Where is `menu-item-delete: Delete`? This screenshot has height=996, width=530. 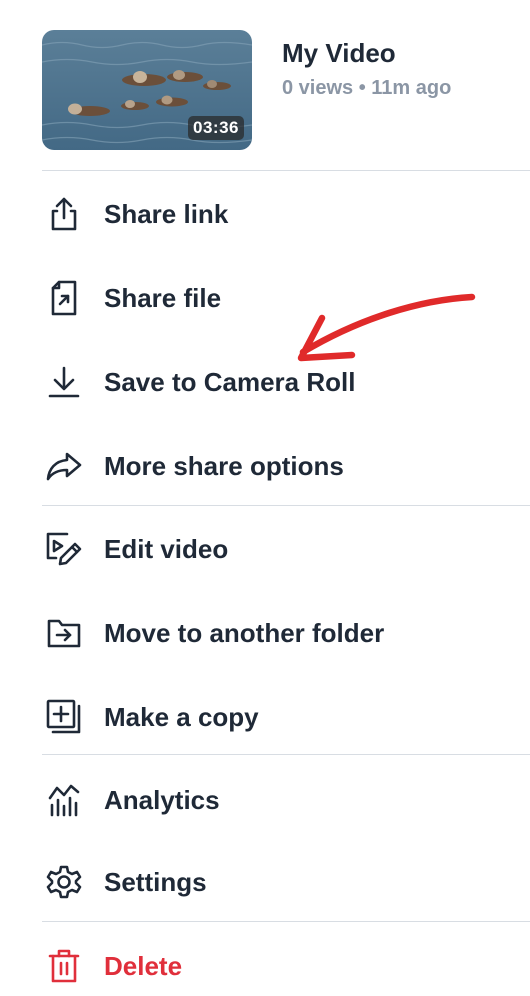
menu-item-delete: Delete is located at coordinates (265, 960).